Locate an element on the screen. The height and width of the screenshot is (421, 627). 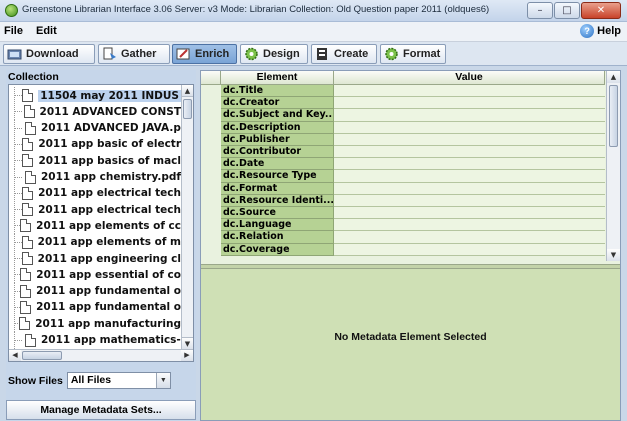
tree-file-item: 2011 app essential of co is located at coordinates (95, 275).